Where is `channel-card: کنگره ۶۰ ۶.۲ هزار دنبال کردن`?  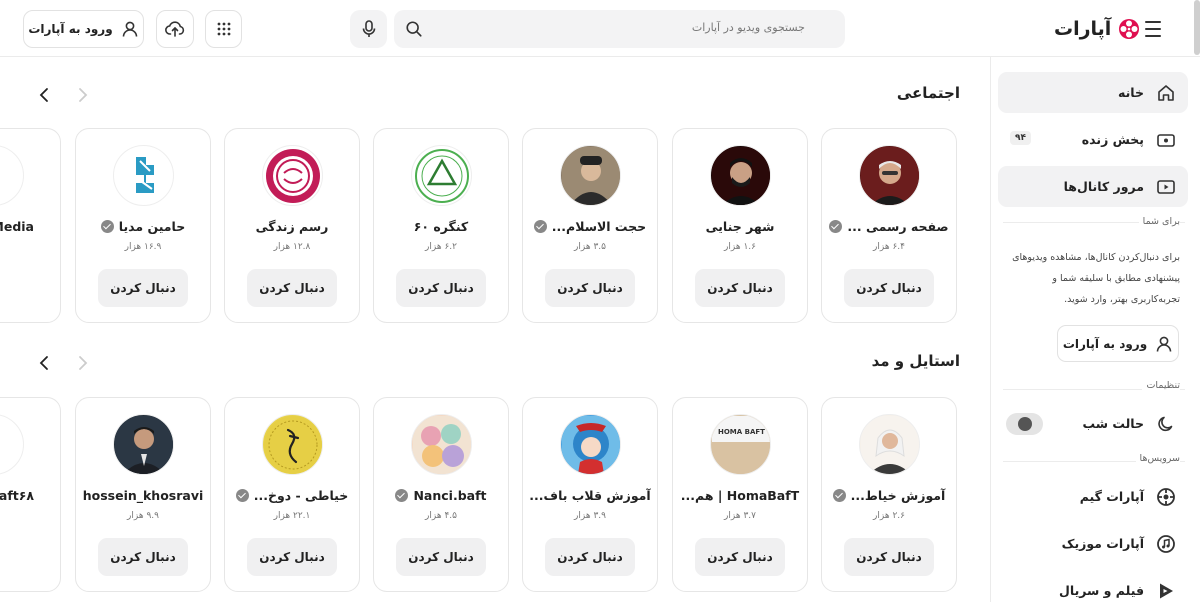 channel-card: کنگره ۶۰ ۶.۲ هزار دنبال کردن is located at coordinates (441, 225).